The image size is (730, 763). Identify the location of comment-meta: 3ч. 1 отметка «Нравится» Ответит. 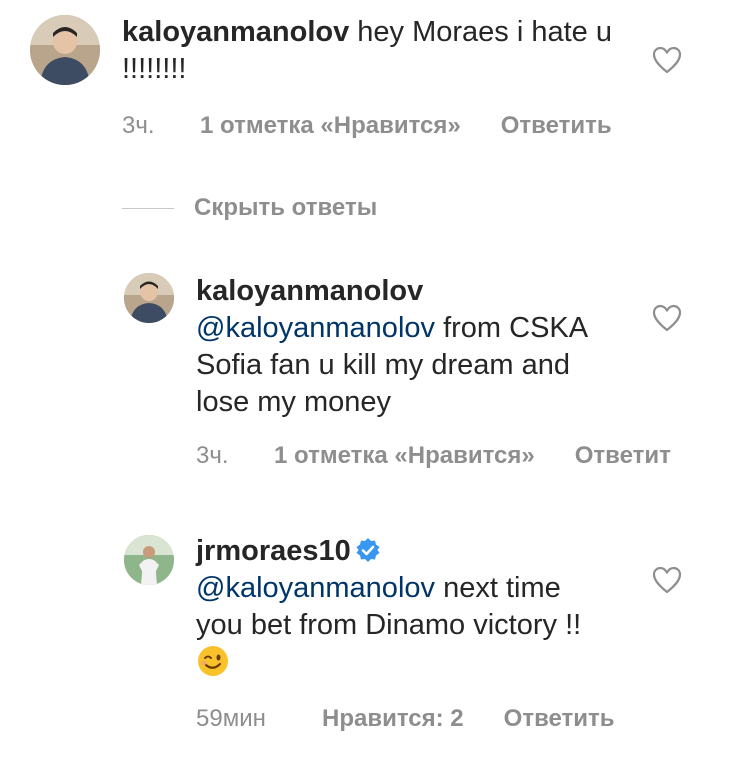
(463, 456).